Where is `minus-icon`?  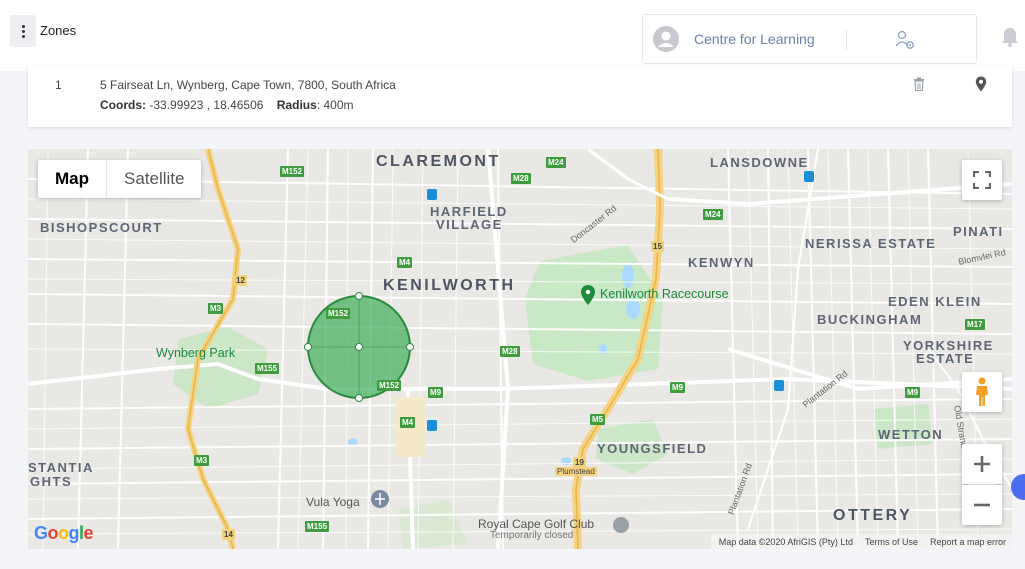
minus-icon is located at coordinates (982, 505).